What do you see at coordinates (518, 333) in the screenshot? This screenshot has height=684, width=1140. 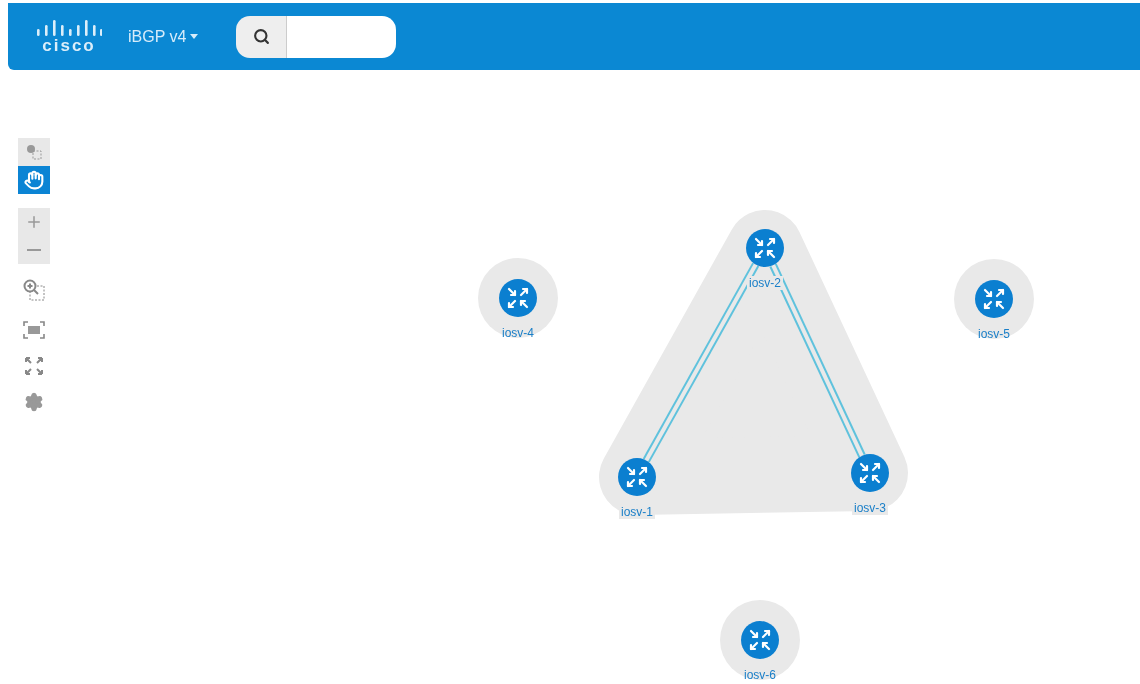 I see `node-label: iosv-4` at bounding box center [518, 333].